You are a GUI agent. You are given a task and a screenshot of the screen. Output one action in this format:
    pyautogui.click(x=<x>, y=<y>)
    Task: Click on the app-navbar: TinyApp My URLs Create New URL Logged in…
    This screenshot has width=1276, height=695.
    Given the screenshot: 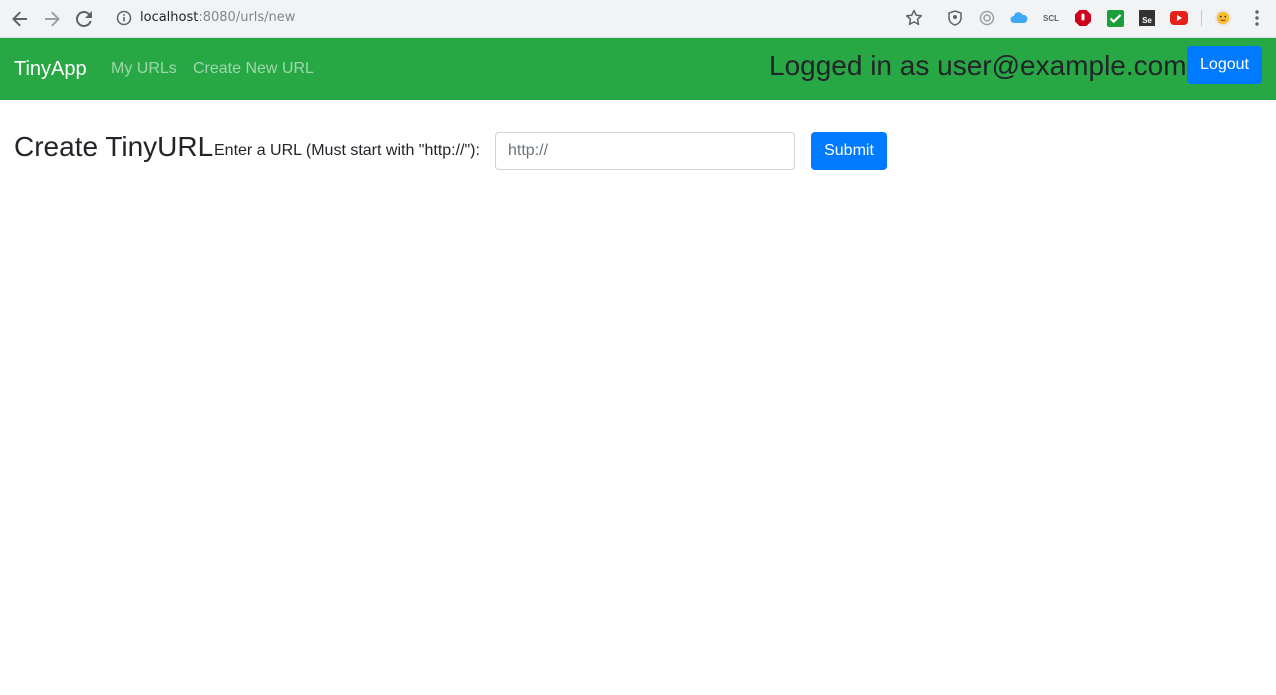 What is the action you would take?
    pyautogui.click(x=638, y=69)
    